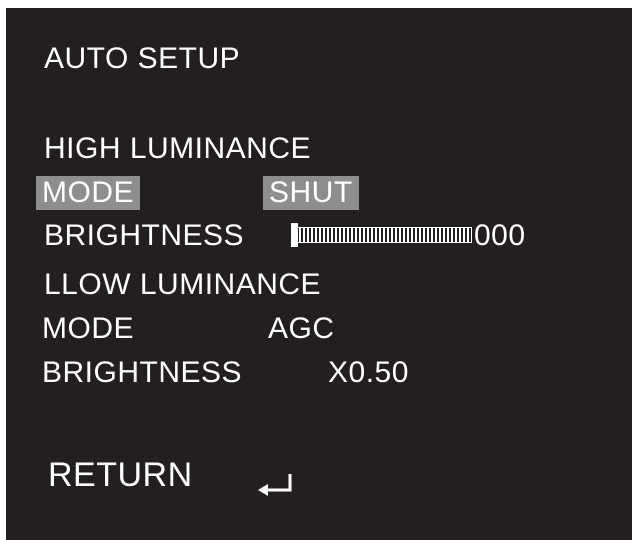  Describe the element at coordinates (311, 193) in the screenshot. I see `high-mode-value: SHUT` at that location.